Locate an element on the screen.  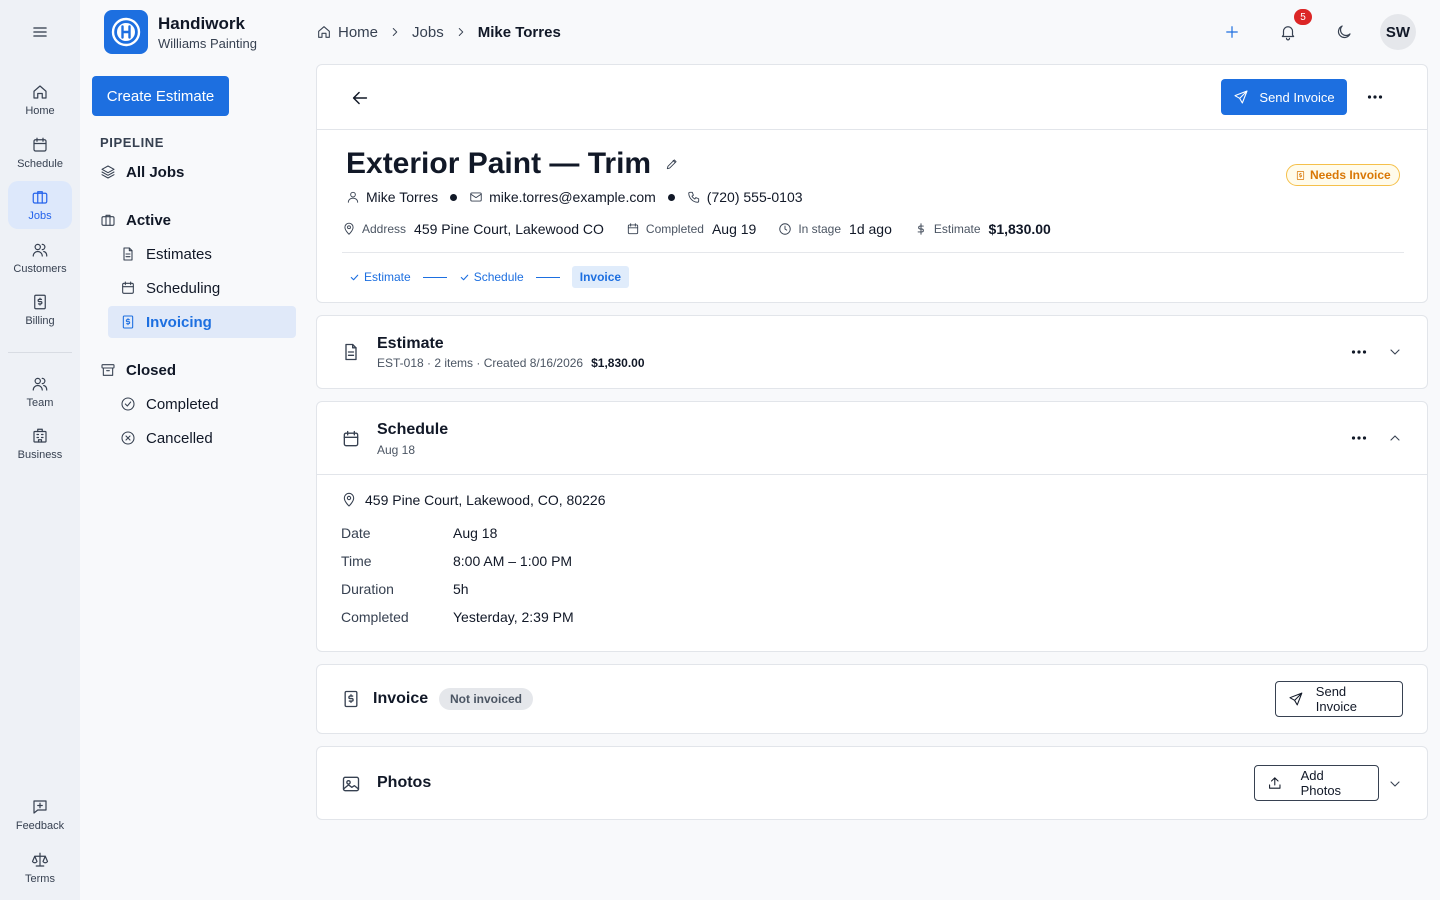
home-icon is located at coordinates (324, 32).